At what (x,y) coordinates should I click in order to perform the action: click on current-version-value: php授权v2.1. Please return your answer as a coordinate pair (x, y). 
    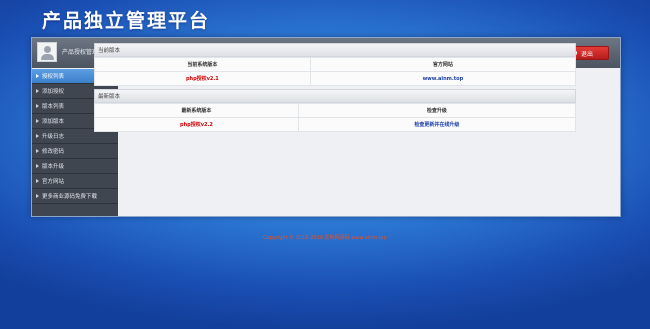
    Looking at the image, I should click on (202, 78).